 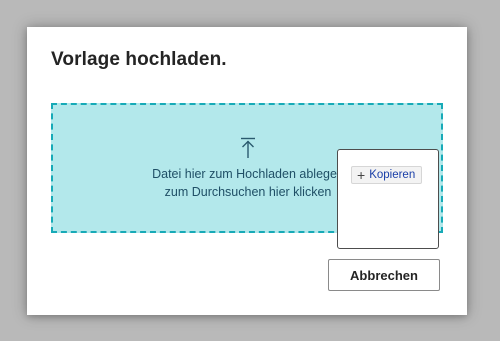 What do you see at coordinates (384, 275) in the screenshot?
I see `cancel-button: Abbrechen` at bounding box center [384, 275].